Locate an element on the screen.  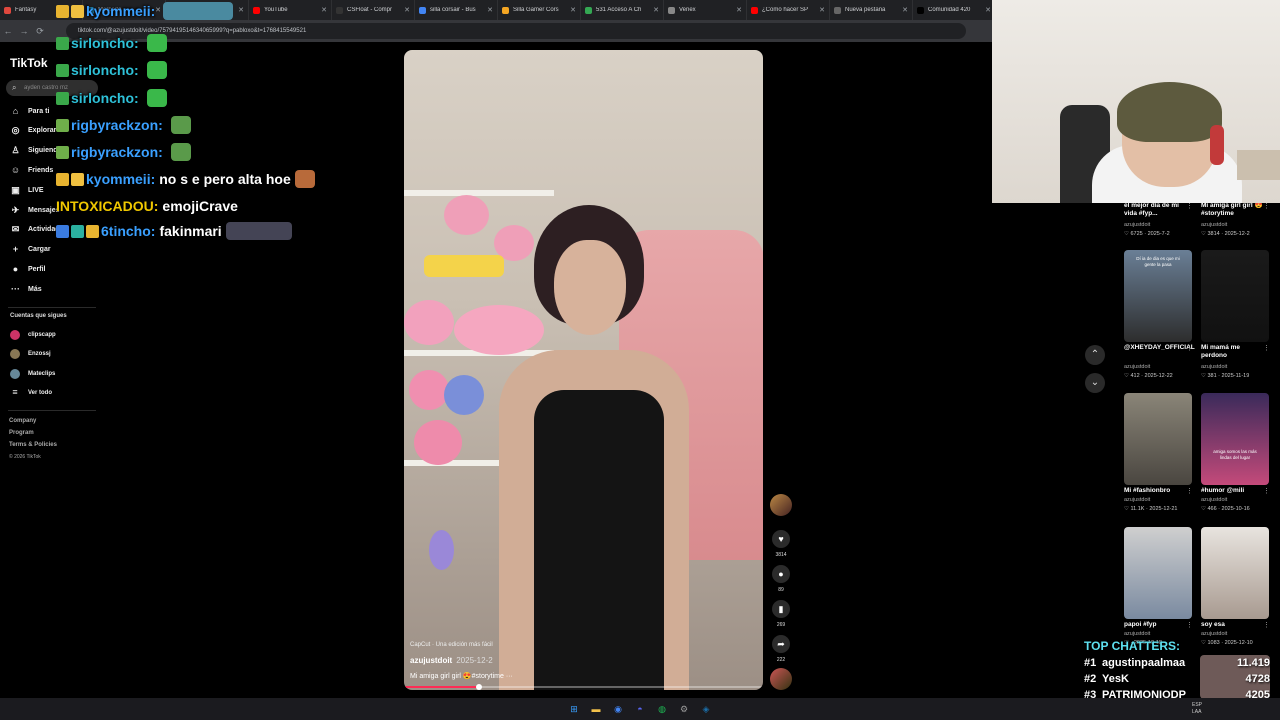
video-progress-bar is located at coordinates (583, 687).